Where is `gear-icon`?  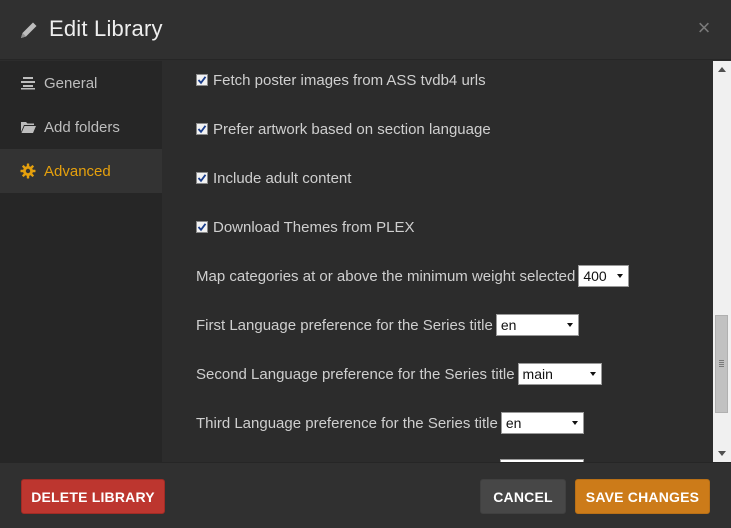
gear-icon is located at coordinates (28, 171).